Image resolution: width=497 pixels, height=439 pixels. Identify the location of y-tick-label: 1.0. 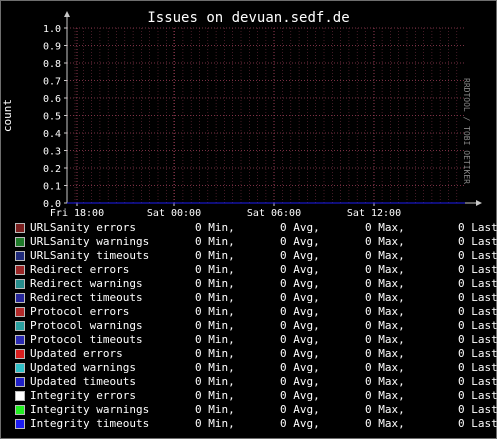
(52, 29).